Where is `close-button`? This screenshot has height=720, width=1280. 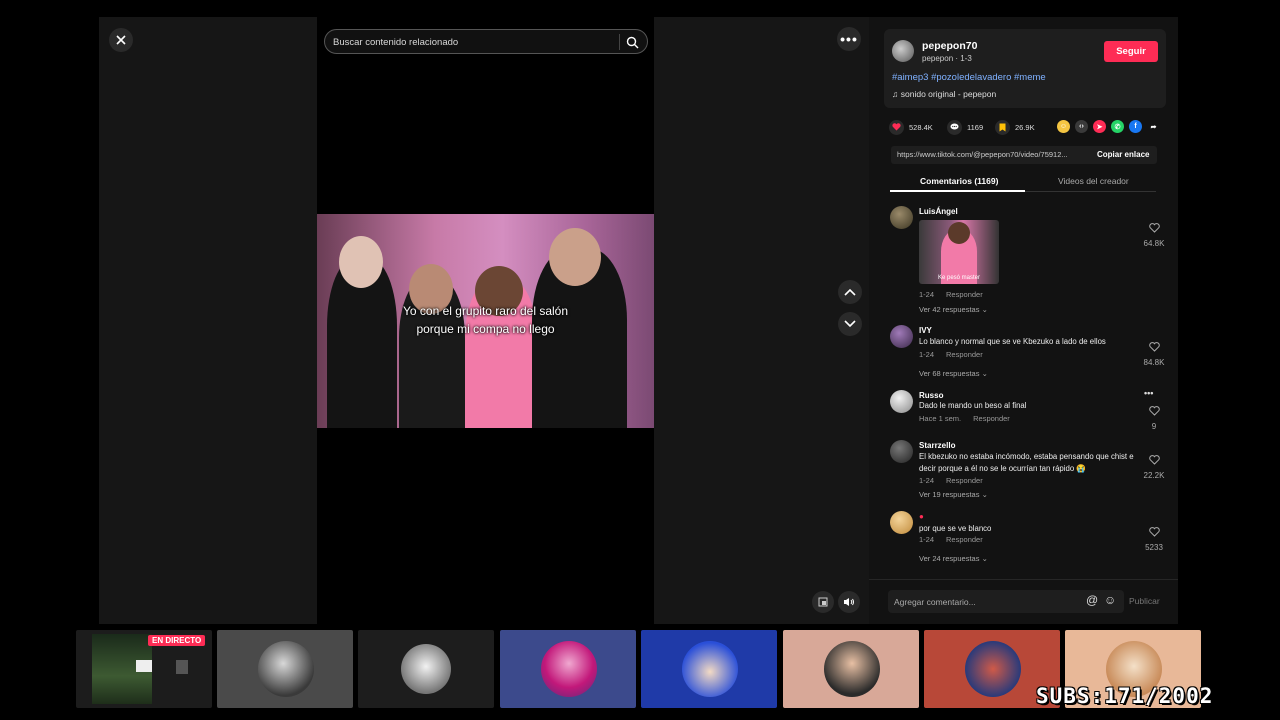 close-button is located at coordinates (121, 40).